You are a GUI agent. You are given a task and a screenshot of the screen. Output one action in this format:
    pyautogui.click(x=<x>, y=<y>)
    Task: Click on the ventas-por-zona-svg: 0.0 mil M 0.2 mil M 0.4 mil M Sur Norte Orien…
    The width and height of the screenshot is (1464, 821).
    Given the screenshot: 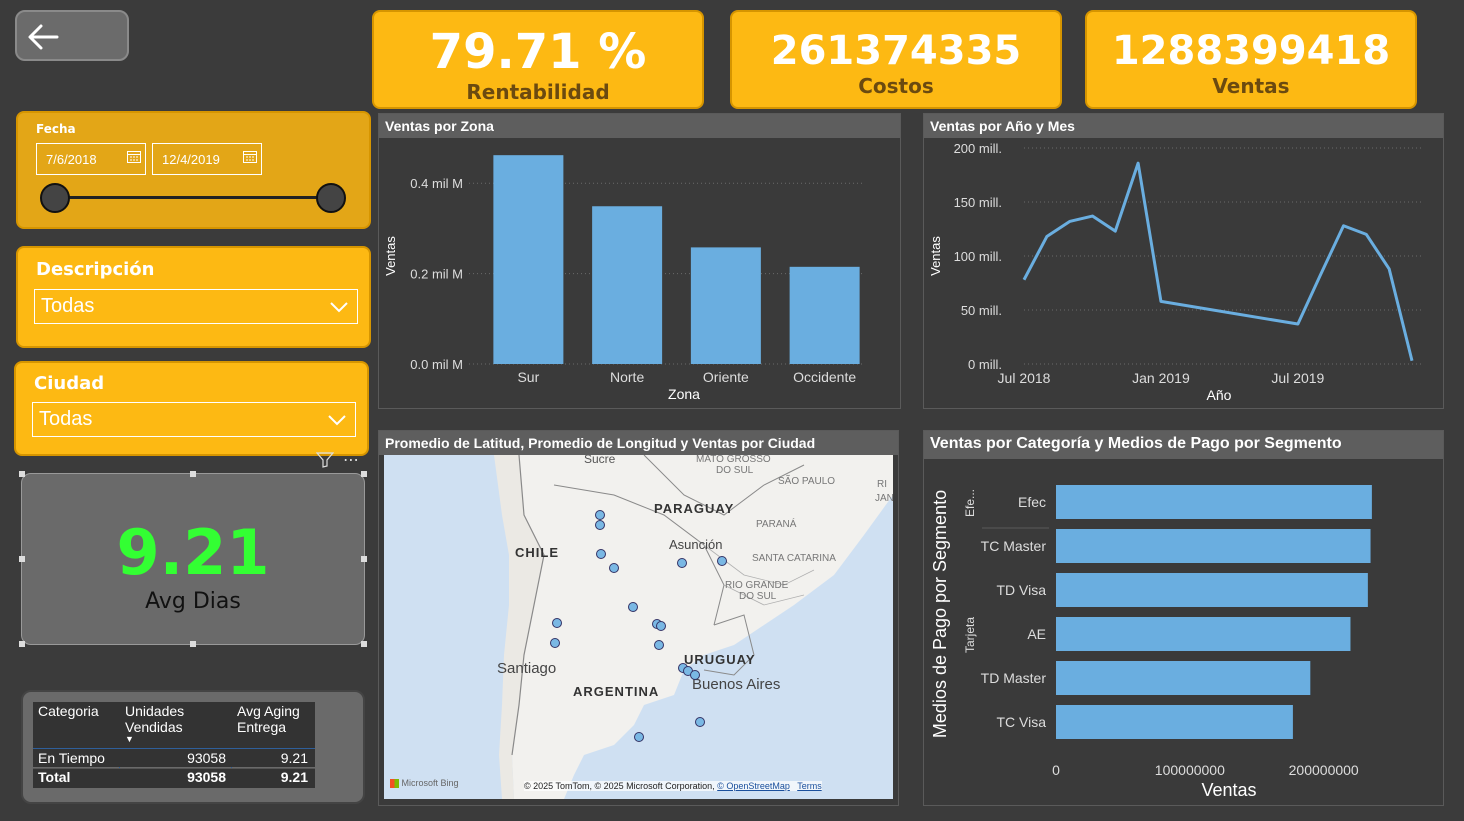 What is the action you would take?
    pyautogui.click(x=623, y=278)
    